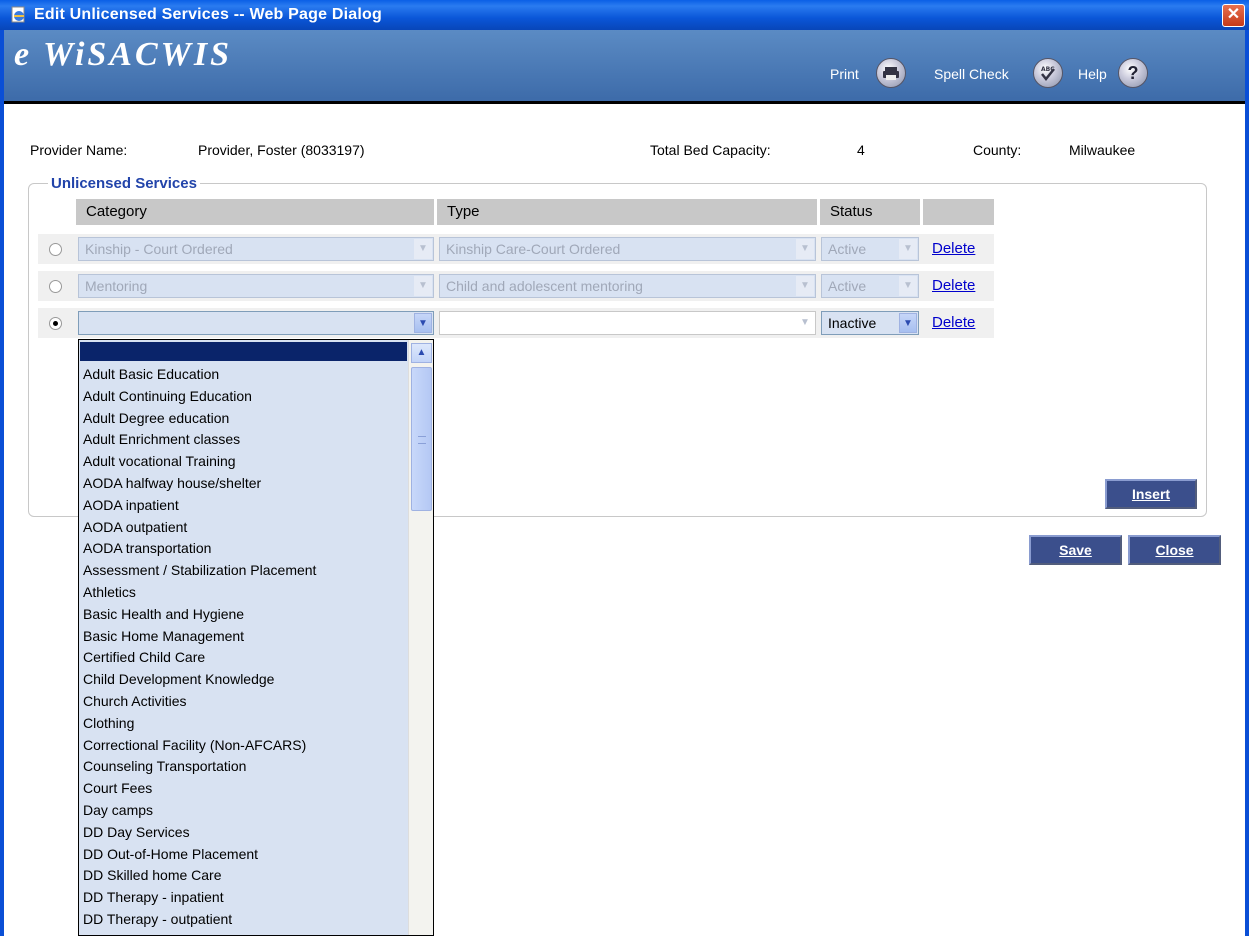 The width and height of the screenshot is (1249, 936). What do you see at coordinates (1133, 73) in the screenshot?
I see `help-icon: ?` at bounding box center [1133, 73].